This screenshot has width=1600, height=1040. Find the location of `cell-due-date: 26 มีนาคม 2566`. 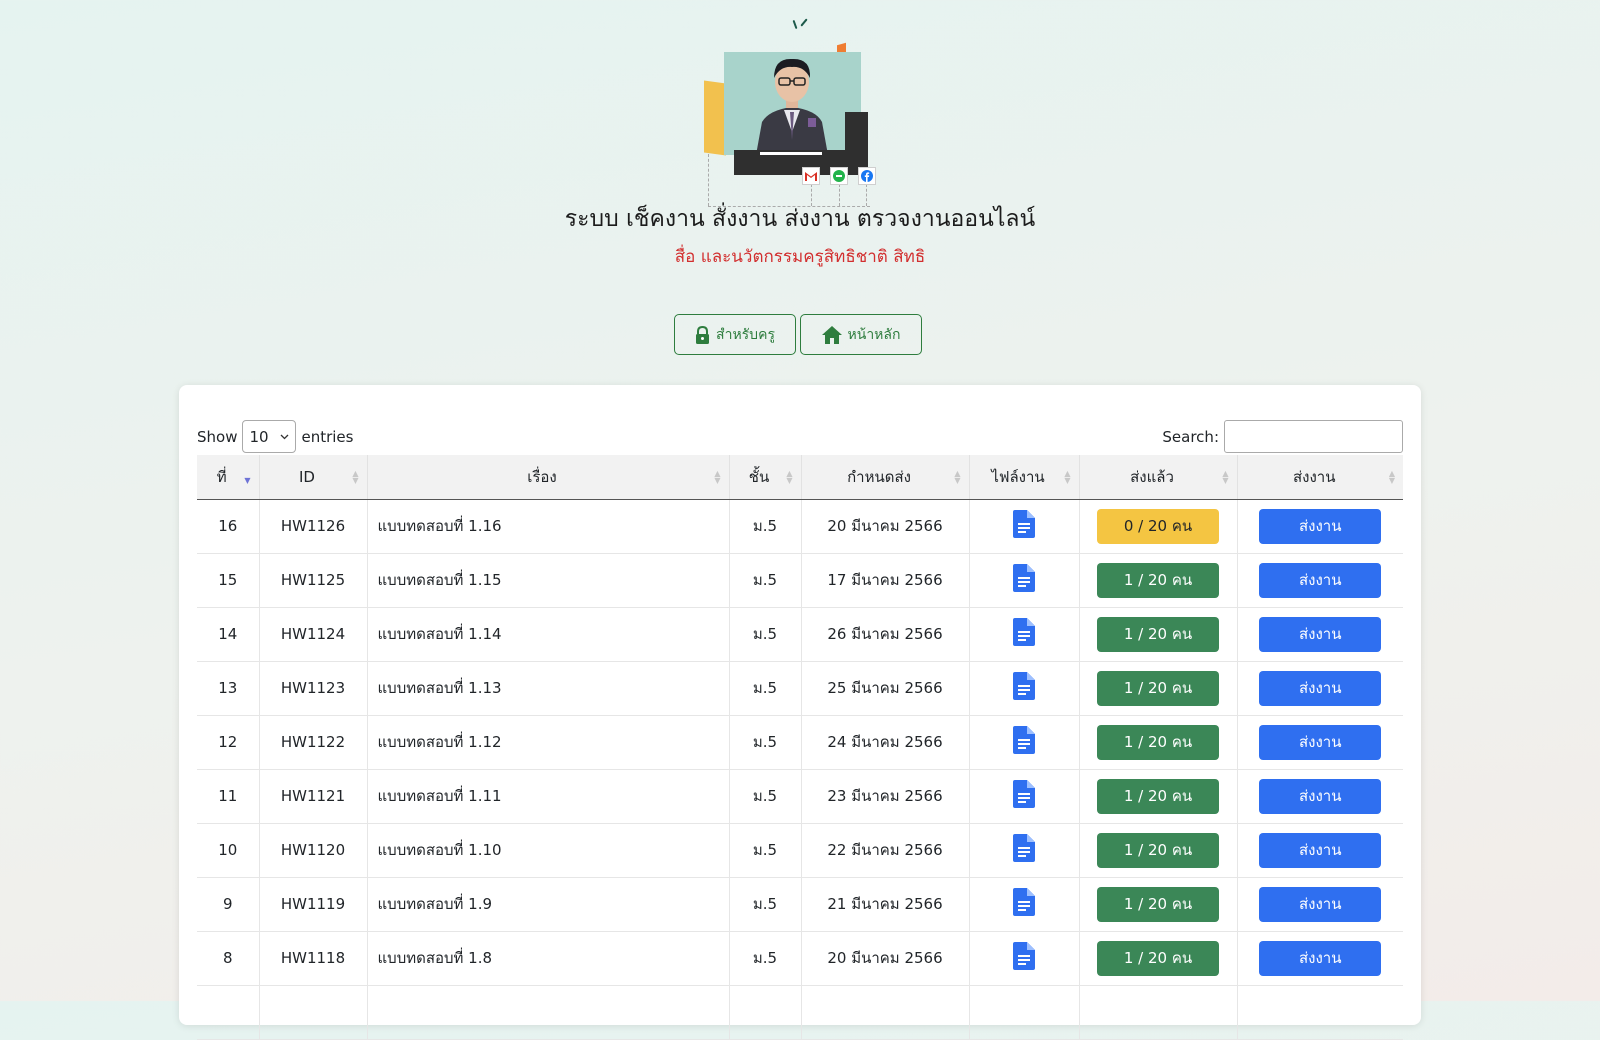

cell-due-date: 26 มีนาคม 2566 is located at coordinates (885, 634).